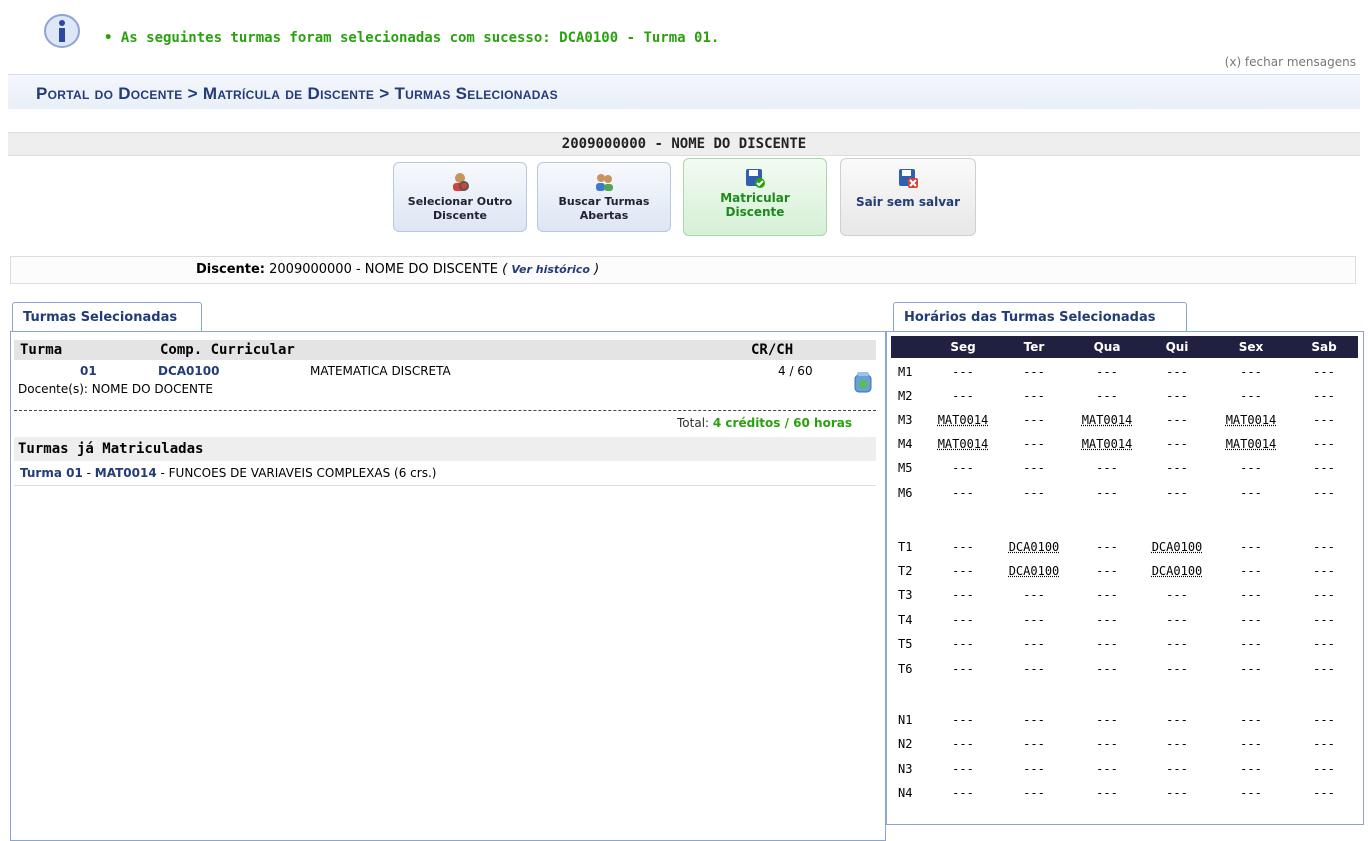 The image size is (1368, 841). I want to click on slot-label: N3, so click(905, 769).